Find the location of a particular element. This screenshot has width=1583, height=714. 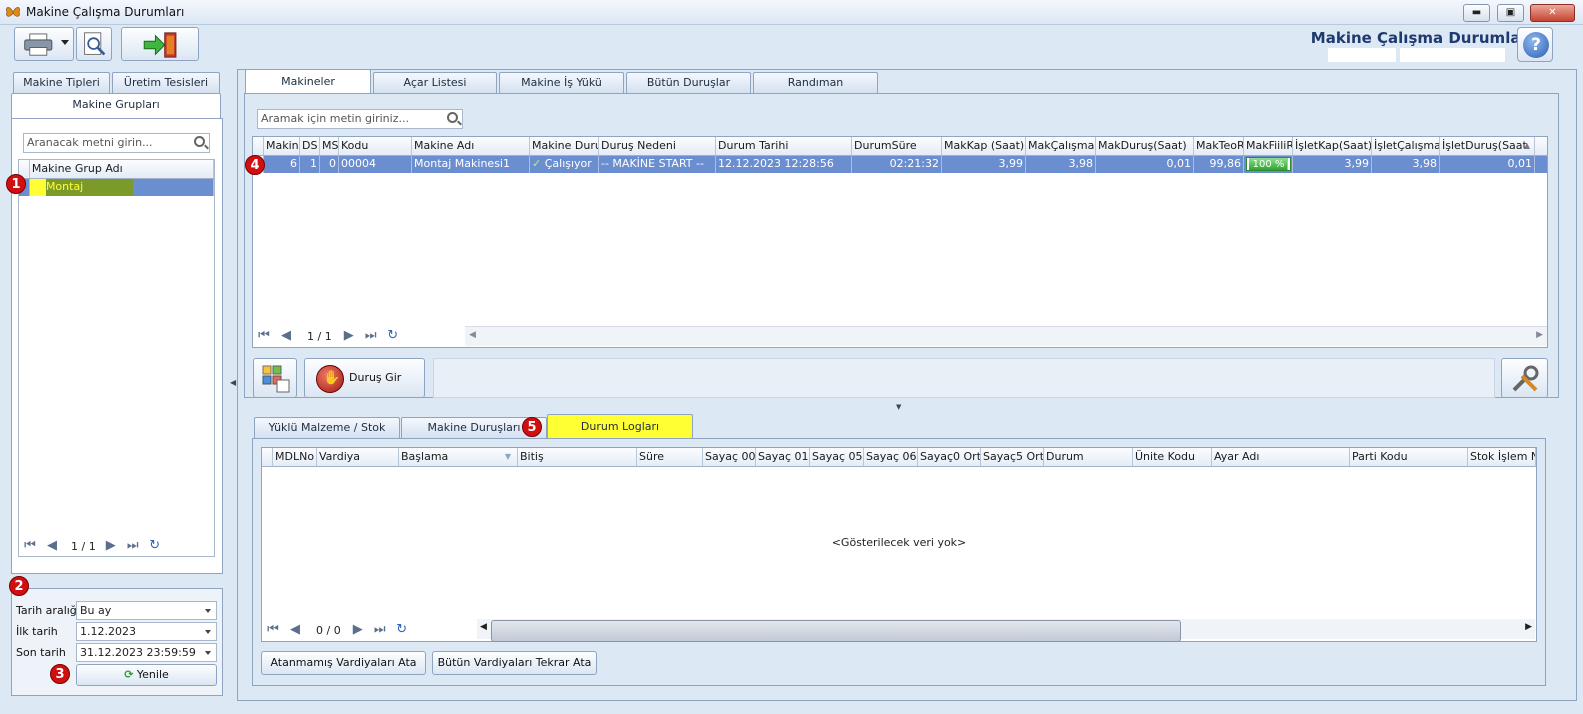

tab-makine-is-yuku: Makine İş Yükü is located at coordinates (561, 83).